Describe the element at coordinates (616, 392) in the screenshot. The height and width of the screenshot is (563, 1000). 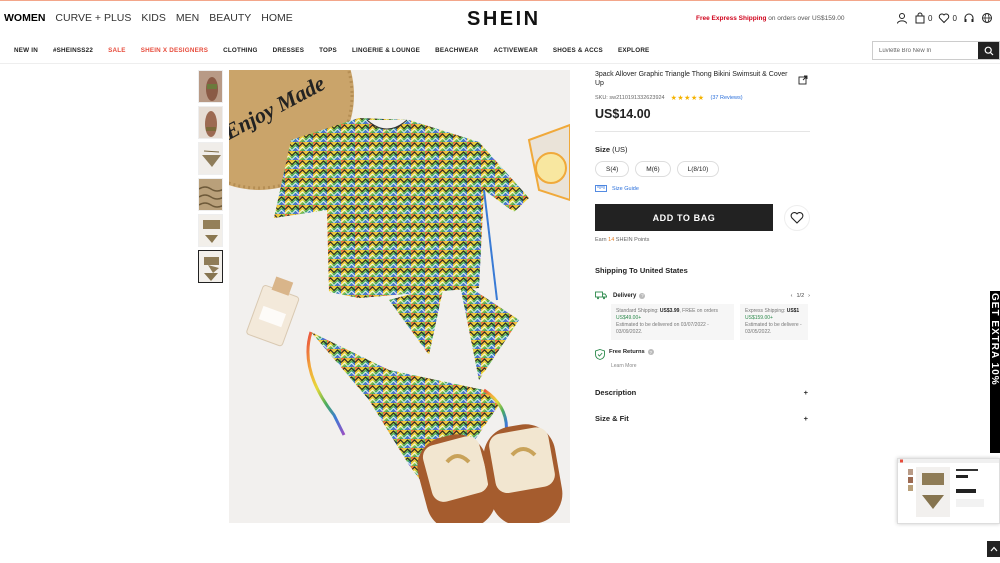
I see `description-label: Description` at that location.